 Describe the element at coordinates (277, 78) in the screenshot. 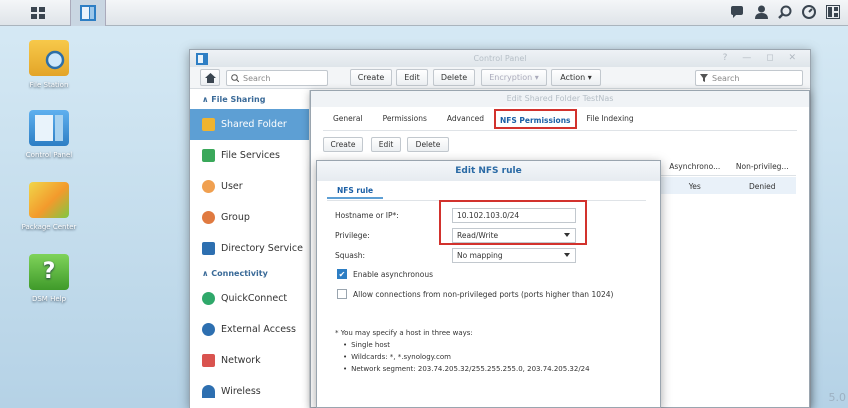

I see `sidebar-search-input: Search` at that location.